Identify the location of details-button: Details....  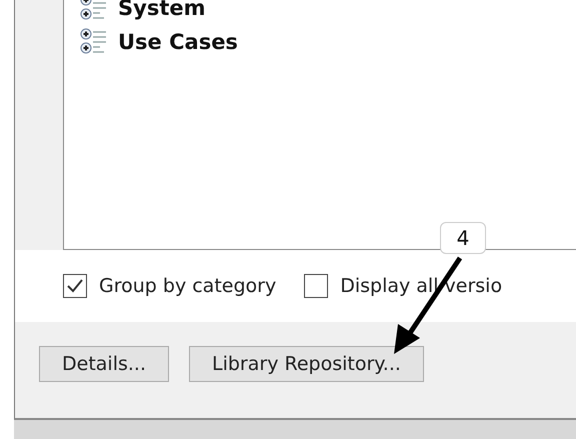
(104, 364).